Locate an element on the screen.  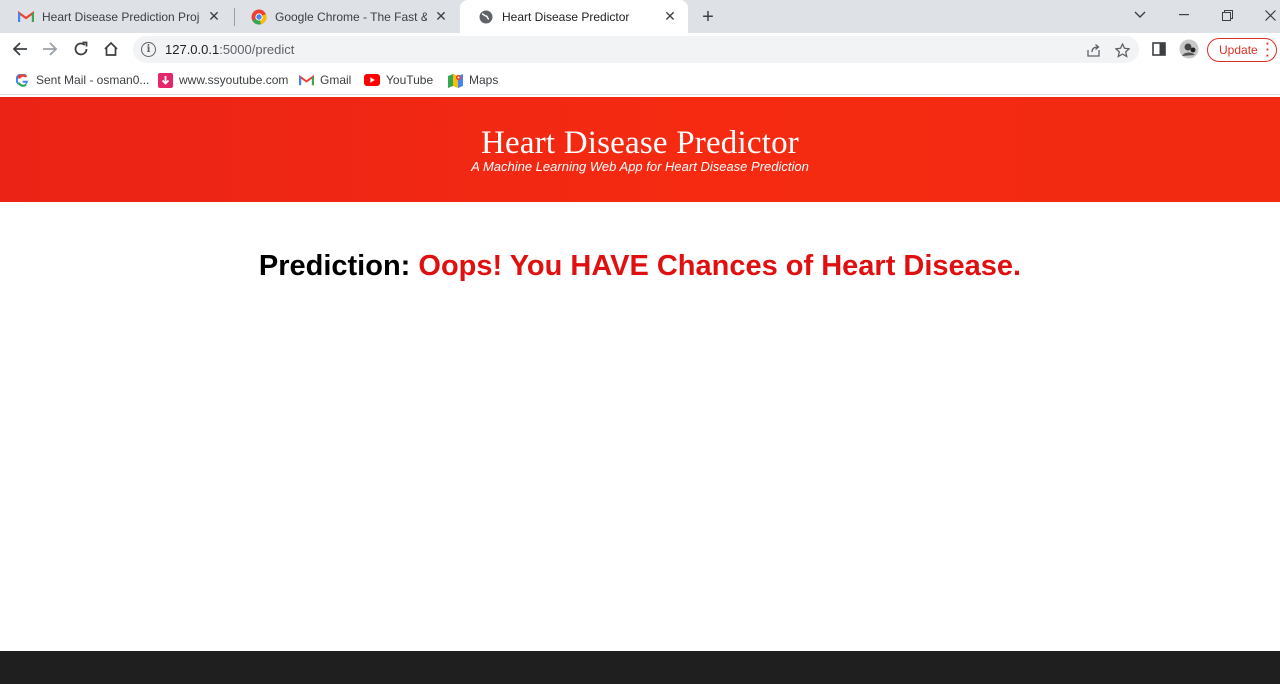
tab-heart-disease-project: Heart Disease Prediction Project ✕ is located at coordinates (116, 16).